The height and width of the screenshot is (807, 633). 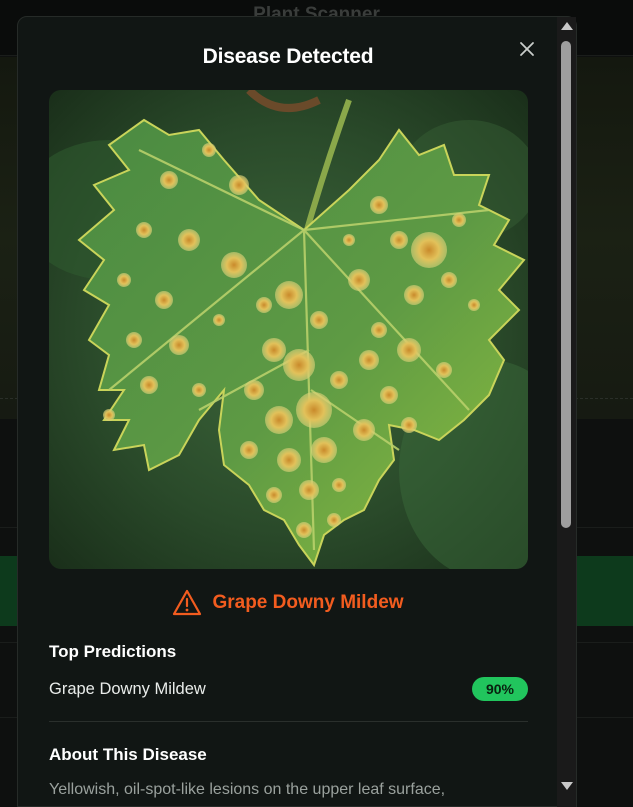 I want to click on warning-triangle-icon, so click(x=187, y=602).